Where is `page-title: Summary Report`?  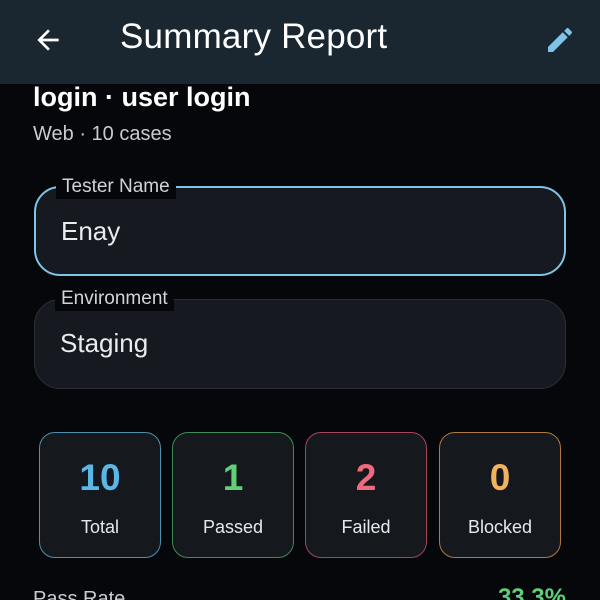
page-title: Summary Report is located at coordinates (254, 36).